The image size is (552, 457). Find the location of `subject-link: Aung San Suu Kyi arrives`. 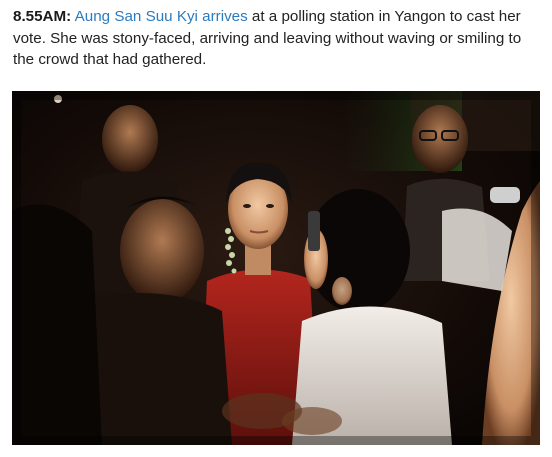

subject-link: Aung San Suu Kyi arrives is located at coordinates (161, 16).